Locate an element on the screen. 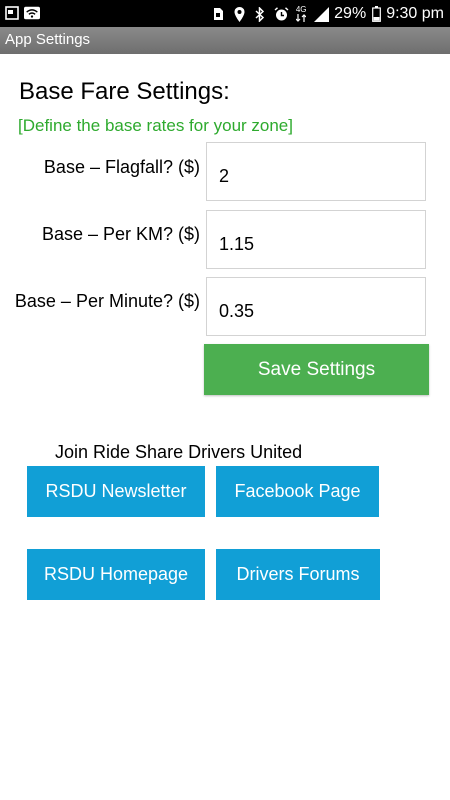 This screenshot has height=800, width=450. status-bar-left is located at coordinates (22, 13).